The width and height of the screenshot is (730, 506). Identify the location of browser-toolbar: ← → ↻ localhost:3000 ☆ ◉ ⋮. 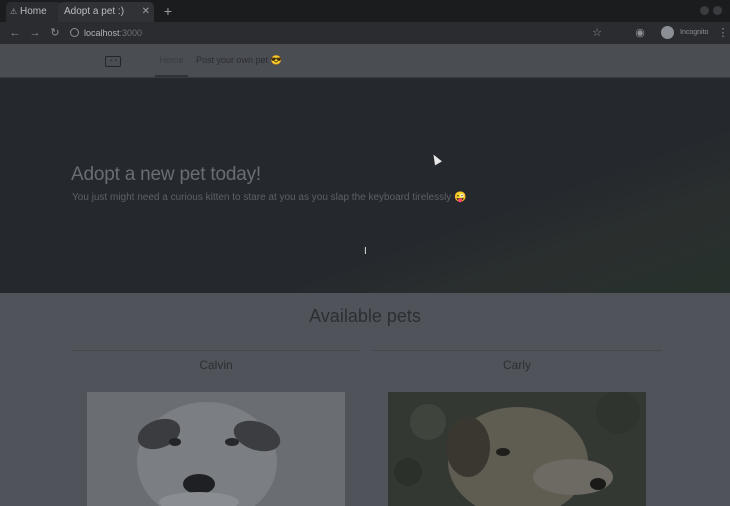
(365, 33).